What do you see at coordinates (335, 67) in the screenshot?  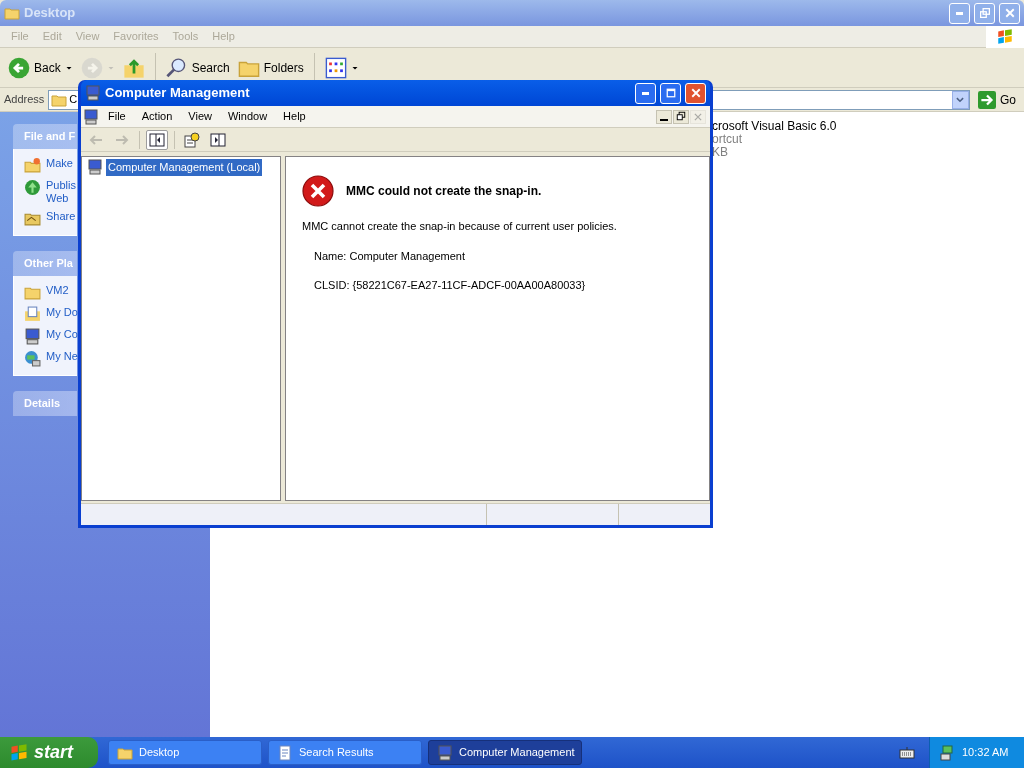 I see `views-icon` at bounding box center [335, 67].